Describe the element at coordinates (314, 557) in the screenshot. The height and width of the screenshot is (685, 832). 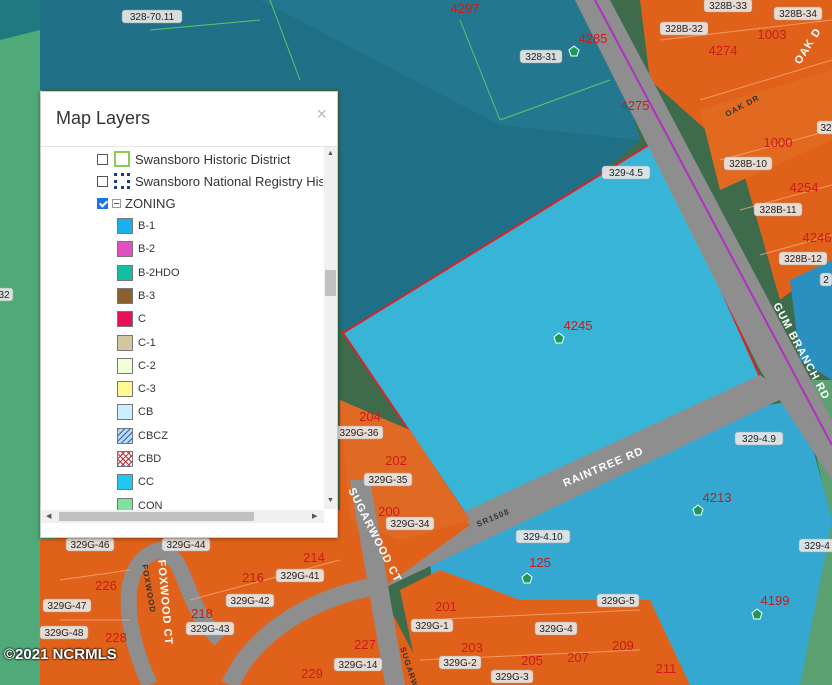
I see `address-label: 214` at that location.